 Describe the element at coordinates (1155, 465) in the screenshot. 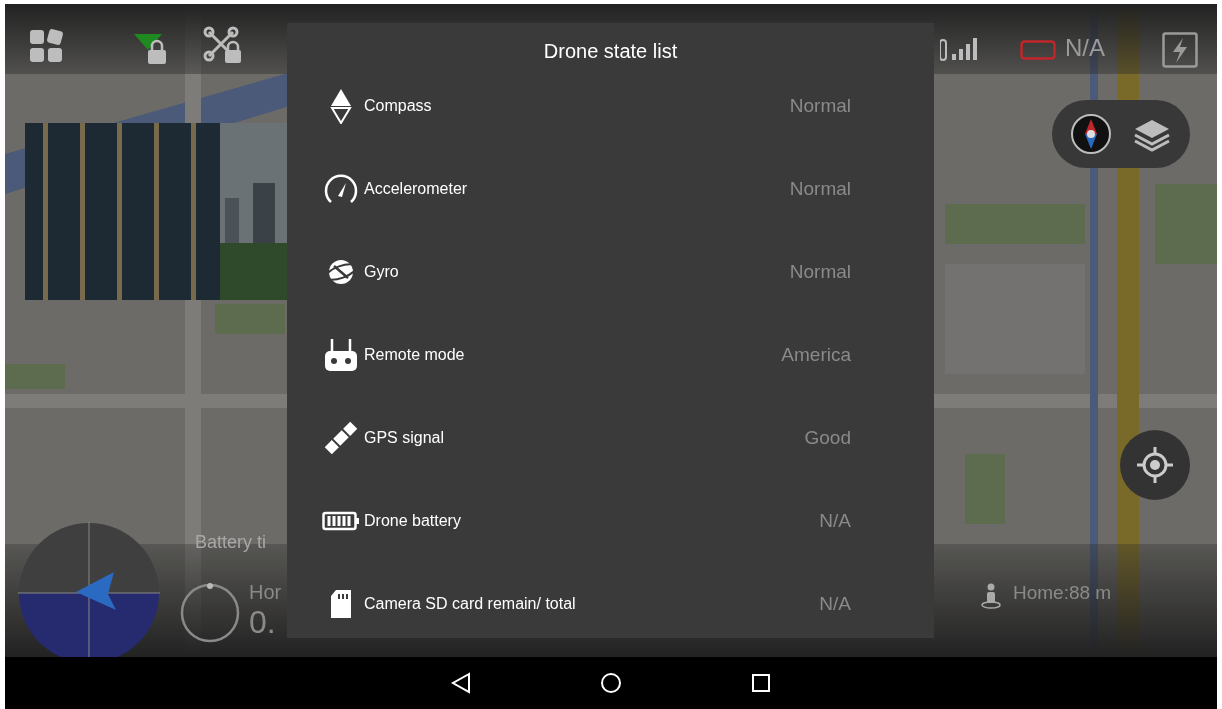

I see `locate-icon` at that location.